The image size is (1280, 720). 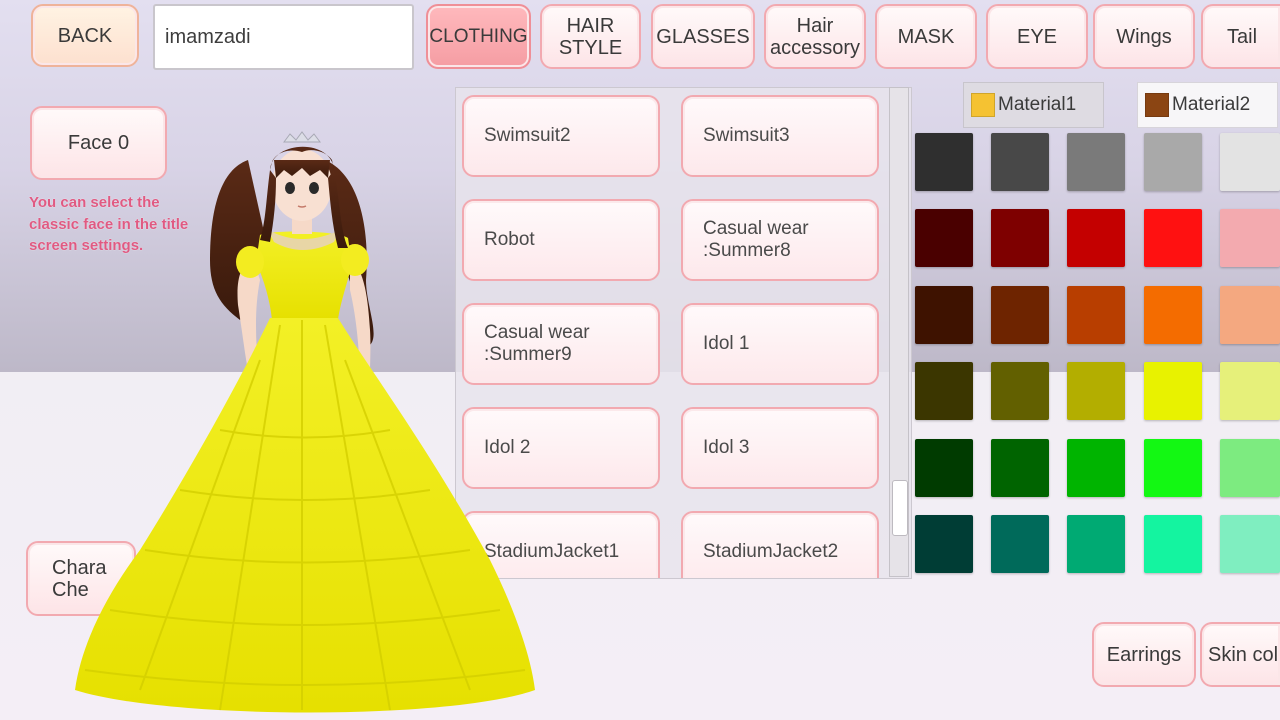 What do you see at coordinates (780, 240) in the screenshot?
I see `clothing-item: Casual wear :Summer8` at bounding box center [780, 240].